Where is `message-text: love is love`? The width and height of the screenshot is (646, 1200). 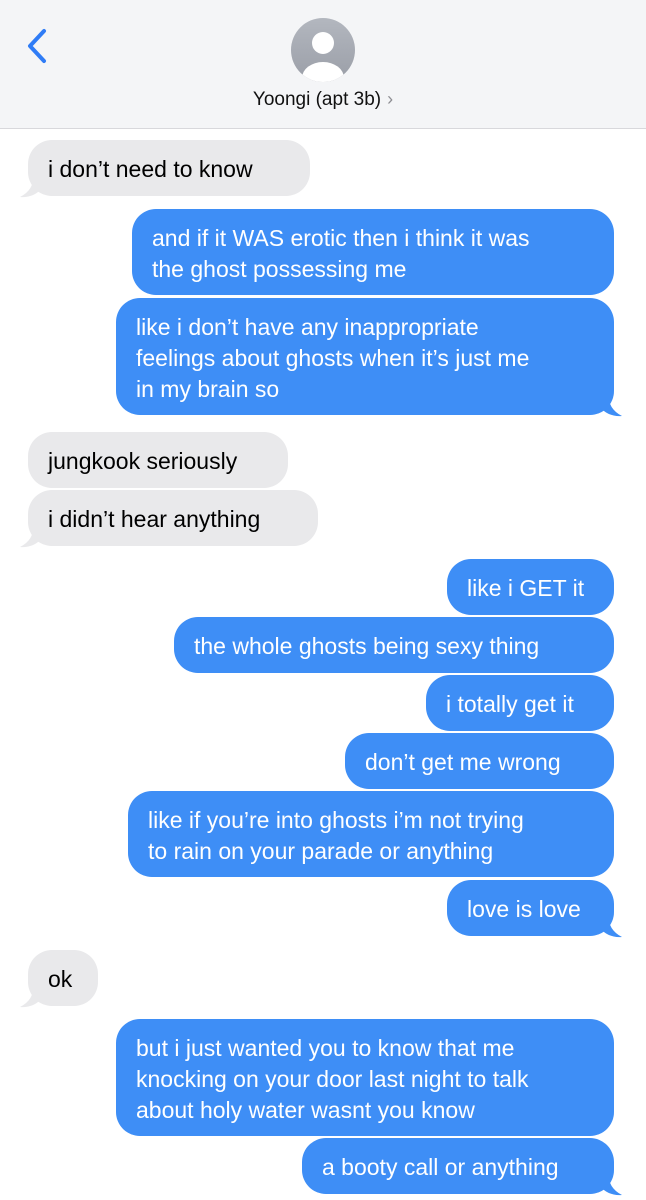
message-text: love is love is located at coordinates (524, 909).